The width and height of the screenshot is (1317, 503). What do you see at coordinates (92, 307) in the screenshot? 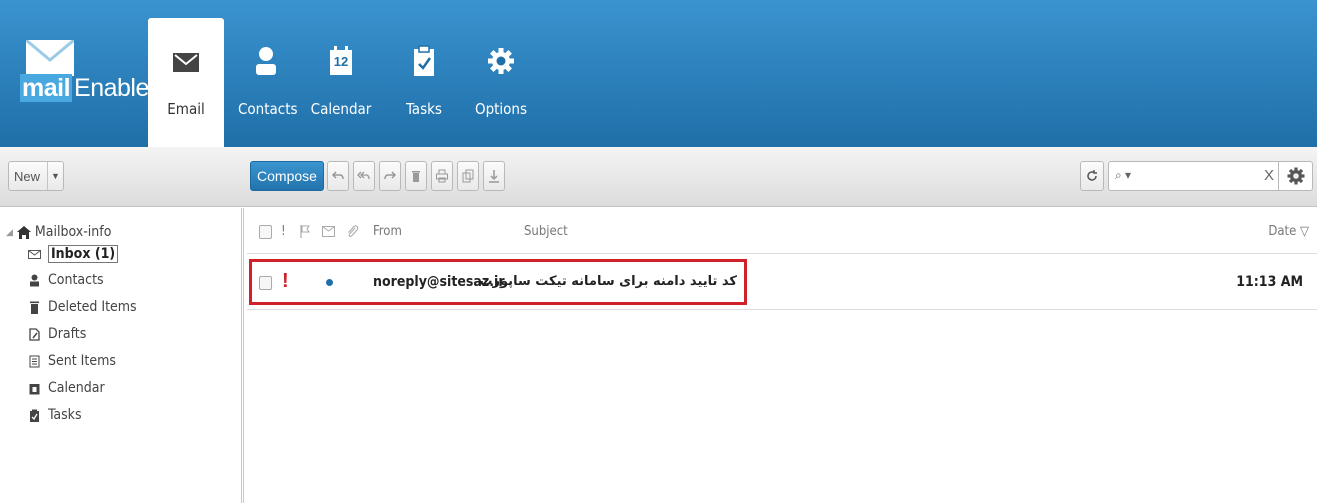
I see `sidebar-item-label: Deleted Items` at bounding box center [92, 307].